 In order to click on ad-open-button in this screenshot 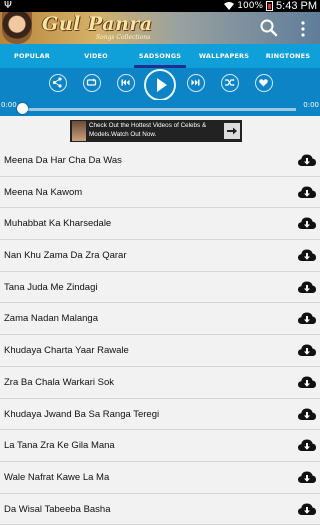, I will do `click(232, 131)`.